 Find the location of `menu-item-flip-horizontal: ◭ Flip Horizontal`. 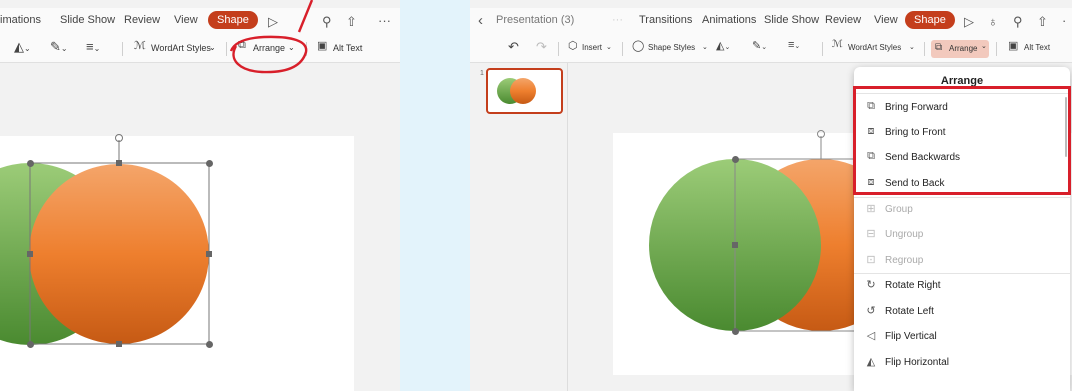

menu-item-flip-horizontal: ◭ Flip Horizontal is located at coordinates (962, 362).